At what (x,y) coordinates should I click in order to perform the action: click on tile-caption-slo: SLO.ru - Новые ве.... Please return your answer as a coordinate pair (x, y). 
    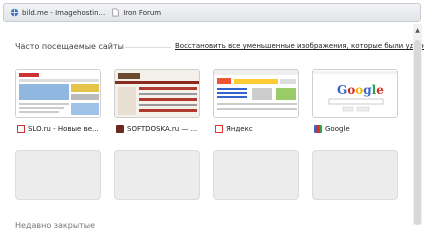
    Looking at the image, I should click on (58, 129).